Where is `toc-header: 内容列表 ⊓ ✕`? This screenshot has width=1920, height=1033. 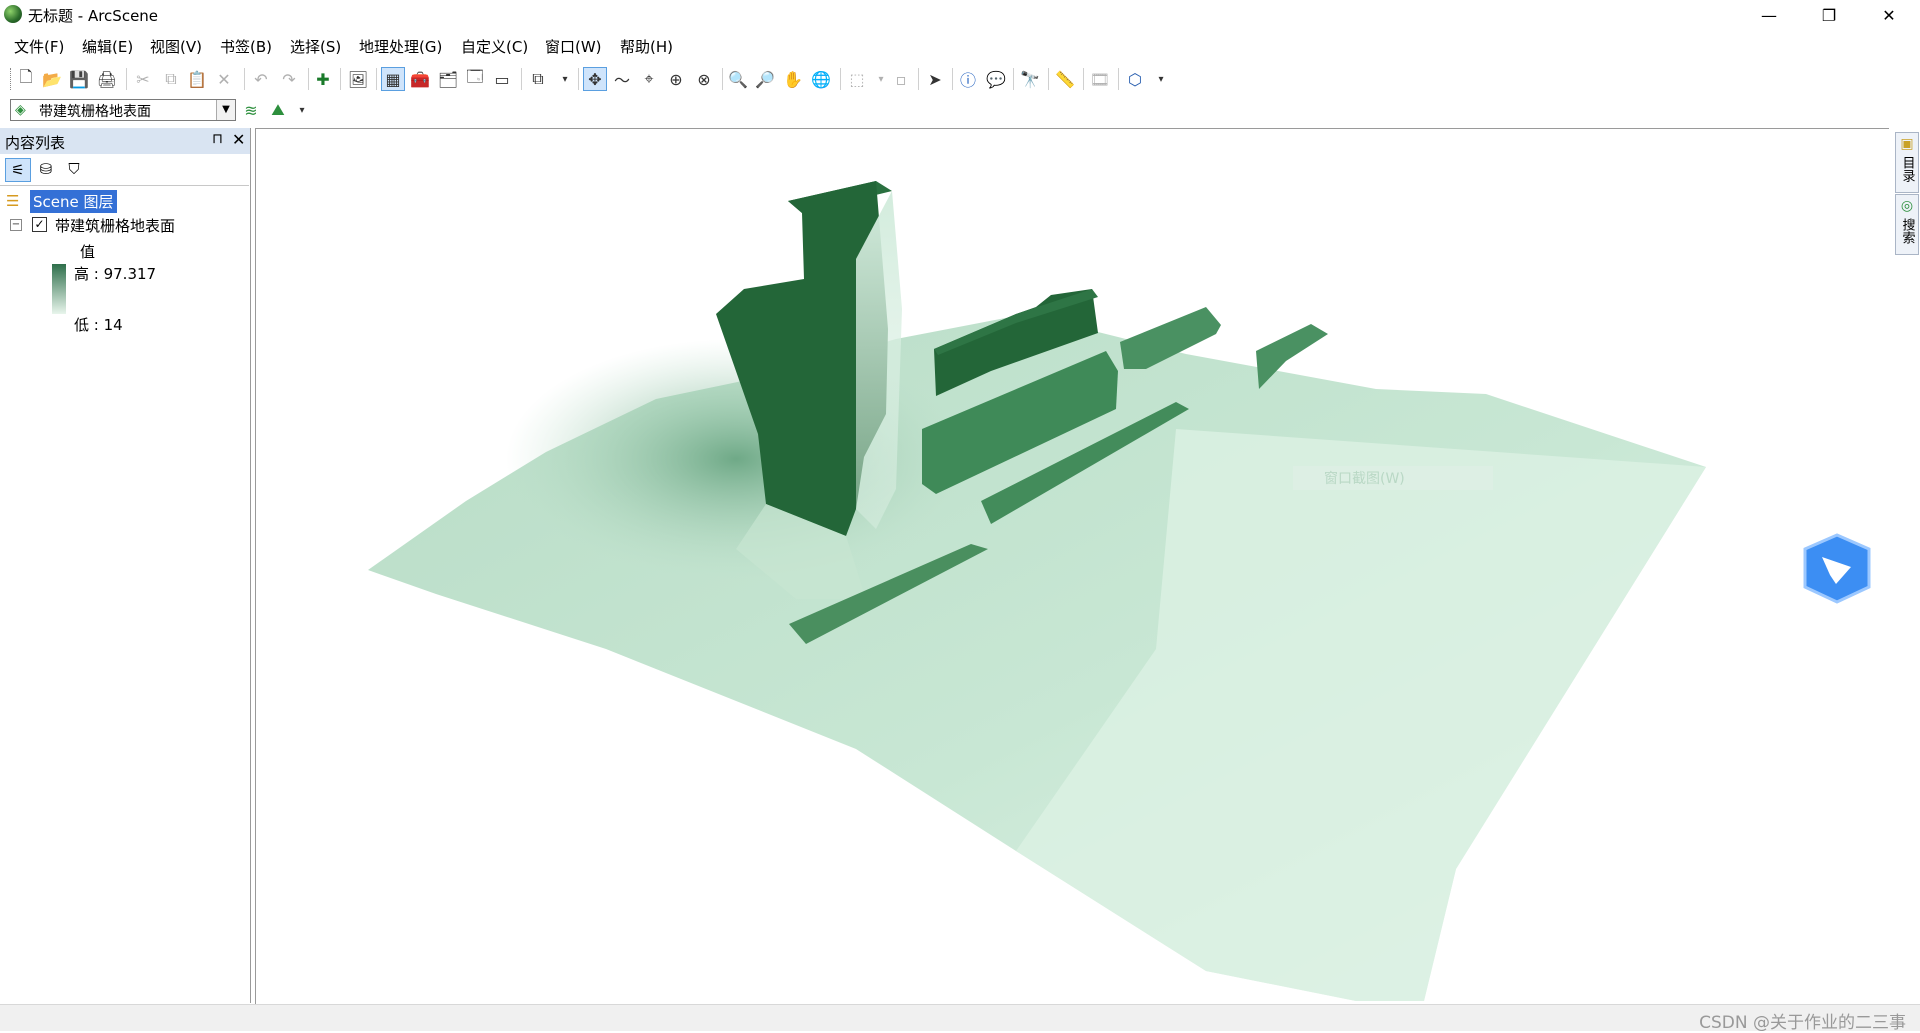 toc-header: 内容列表 ⊓ ✕ is located at coordinates (125, 141).